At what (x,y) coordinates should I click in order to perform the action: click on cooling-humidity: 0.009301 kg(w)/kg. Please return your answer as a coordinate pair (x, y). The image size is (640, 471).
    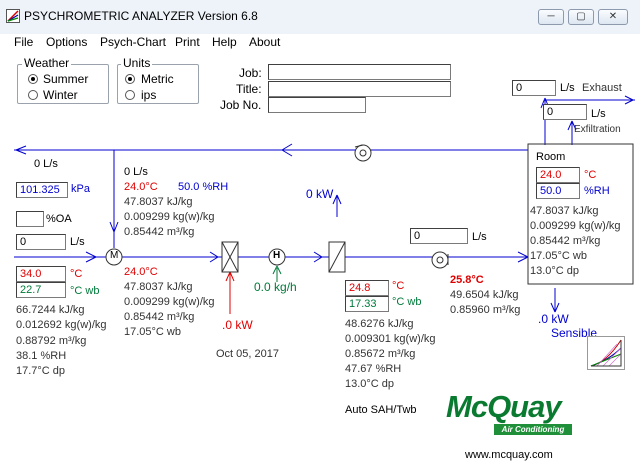
    Looking at the image, I should click on (390, 339).